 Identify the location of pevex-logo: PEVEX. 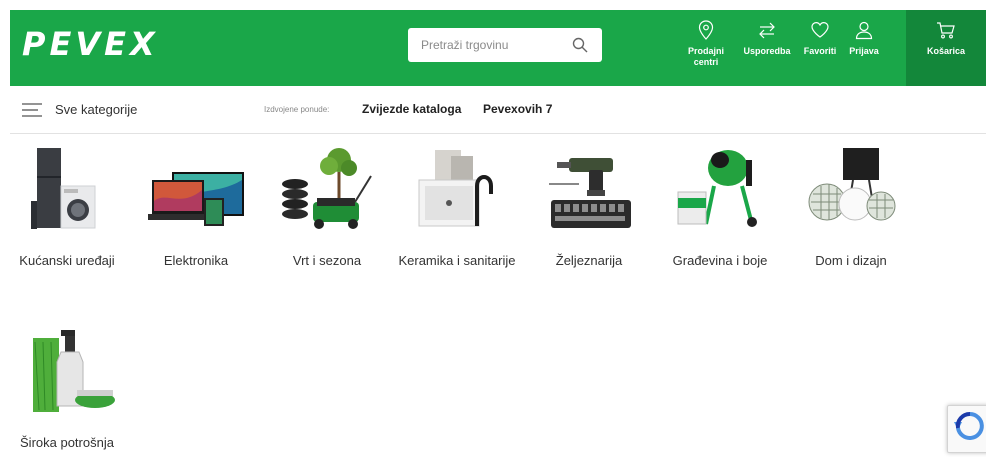
(102, 44).